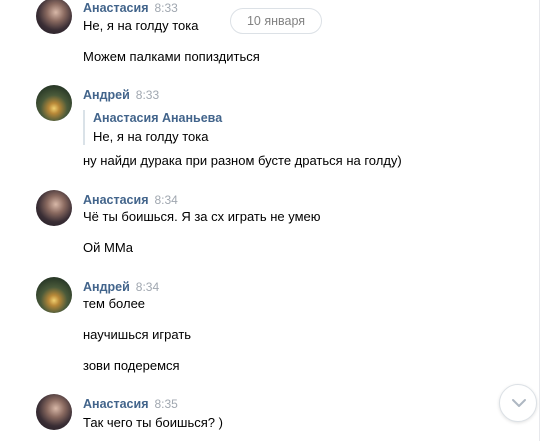  Describe the element at coordinates (546, 220) in the screenshot. I see `scrollbar` at that location.